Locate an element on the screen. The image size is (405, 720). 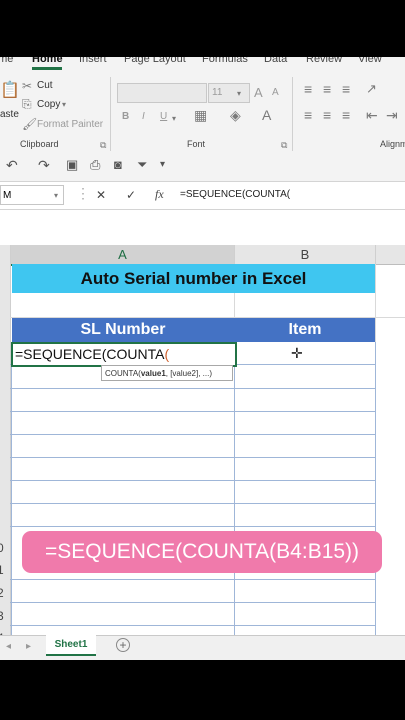
select-all-corner is located at coordinates (5, 255).